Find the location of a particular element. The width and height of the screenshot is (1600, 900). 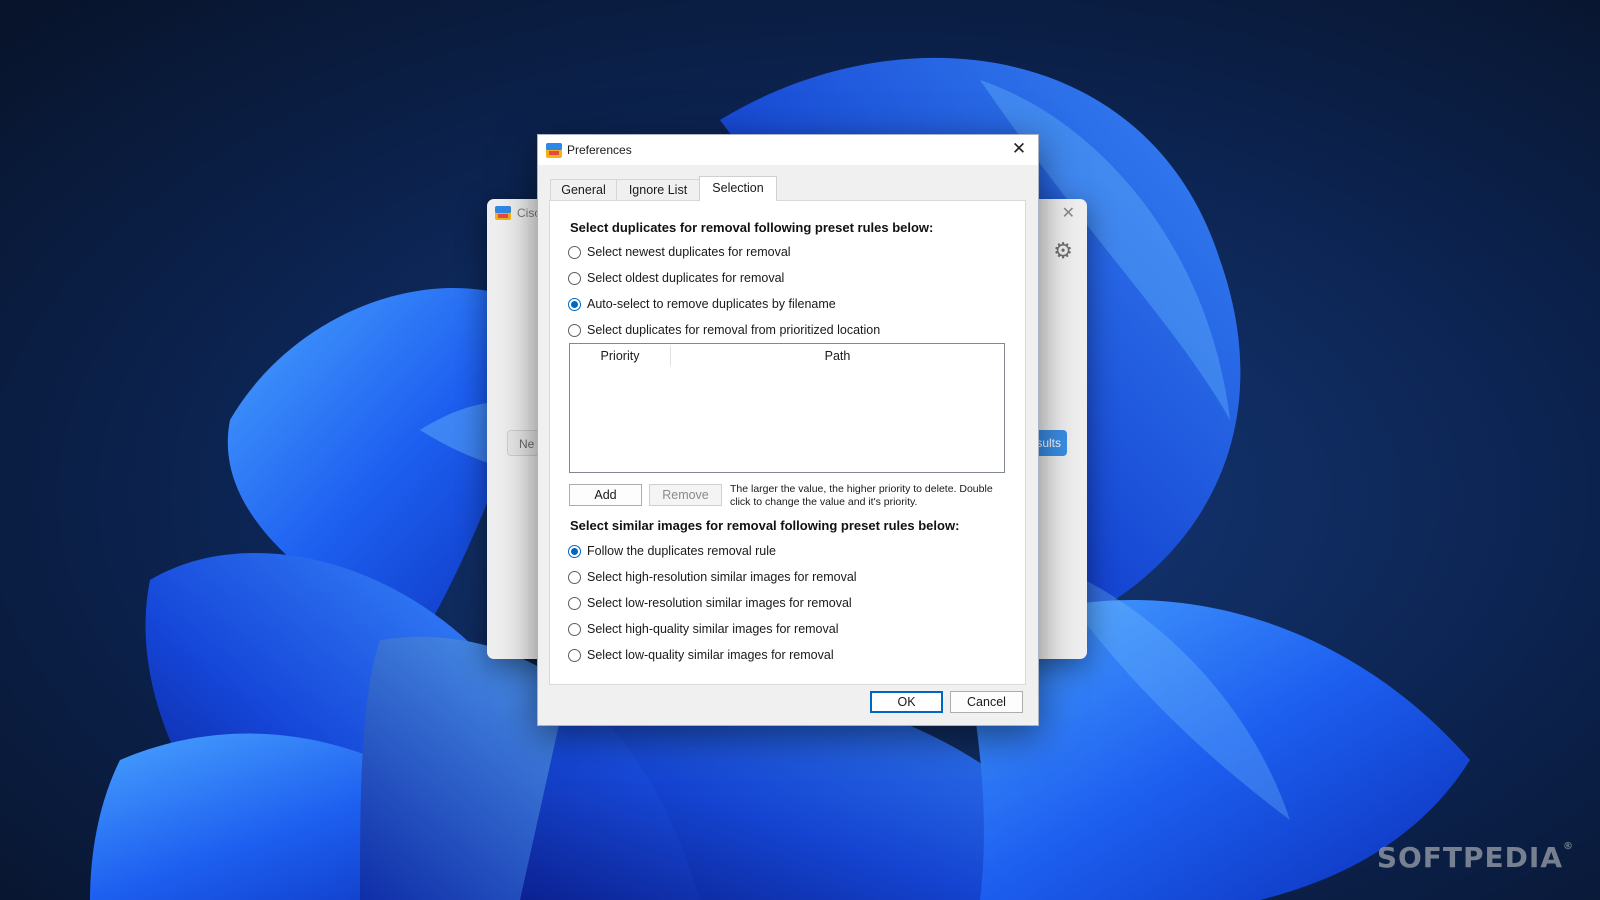

dialog-titlebar: Preferences ✕ is located at coordinates (788, 150).